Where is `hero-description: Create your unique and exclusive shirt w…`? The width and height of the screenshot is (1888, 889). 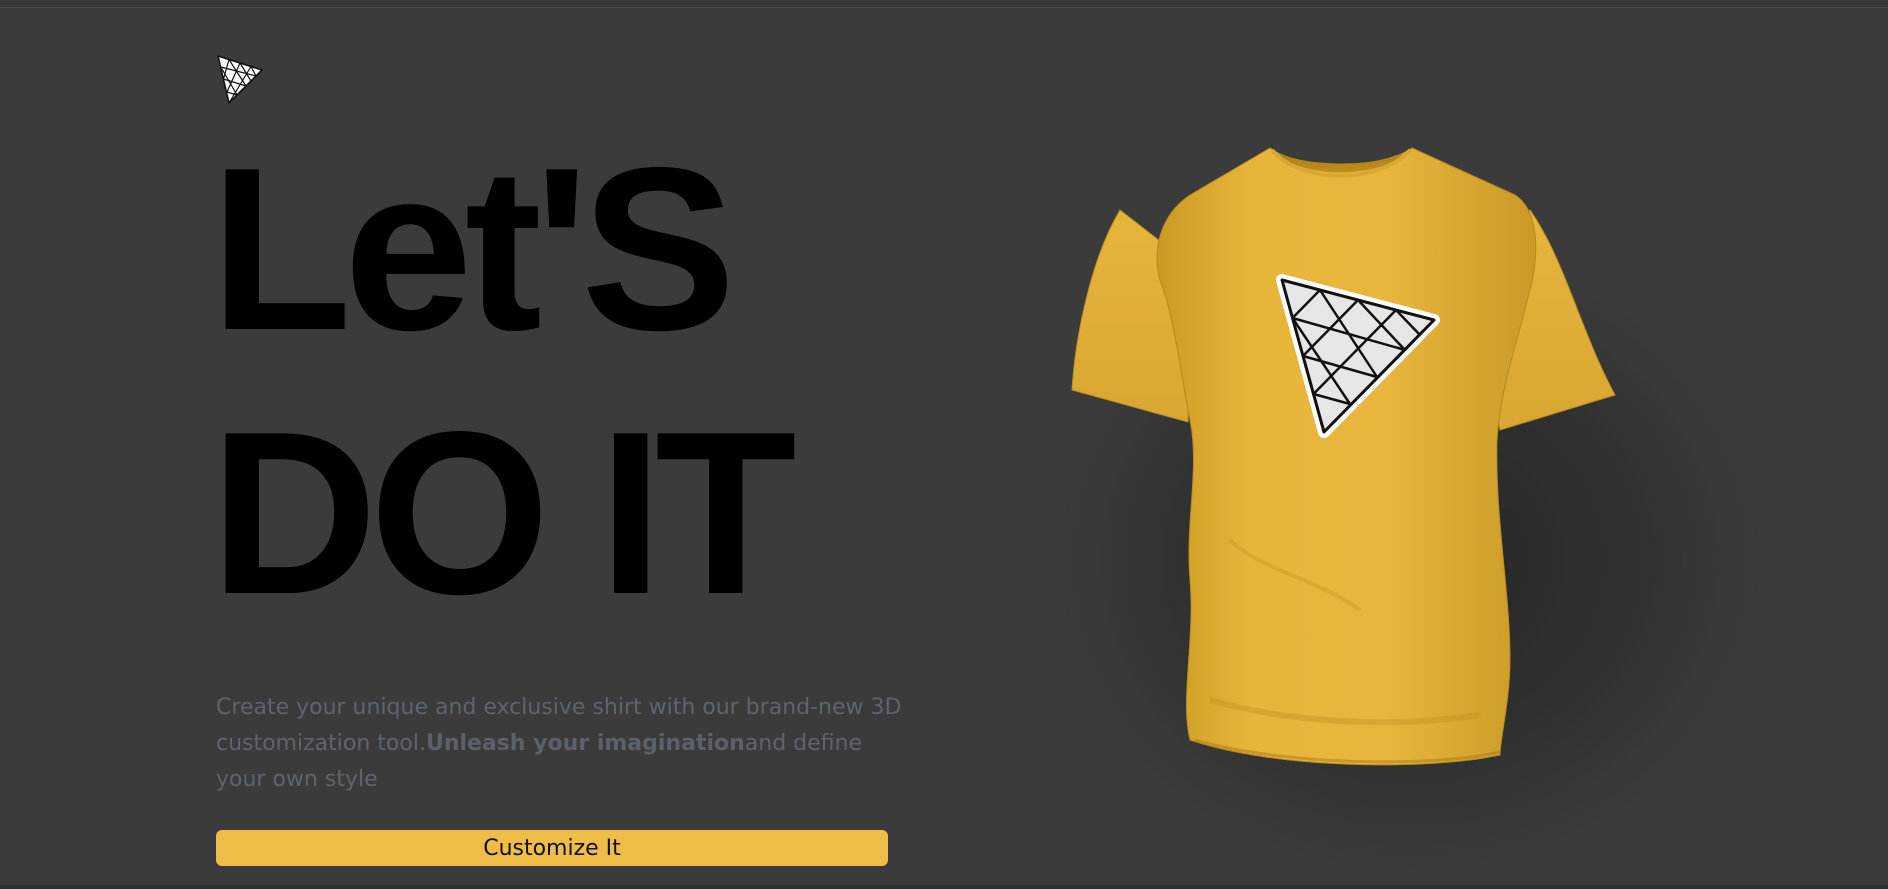
hero-description: Create your unique and exclusive shirt w… is located at coordinates (561, 744).